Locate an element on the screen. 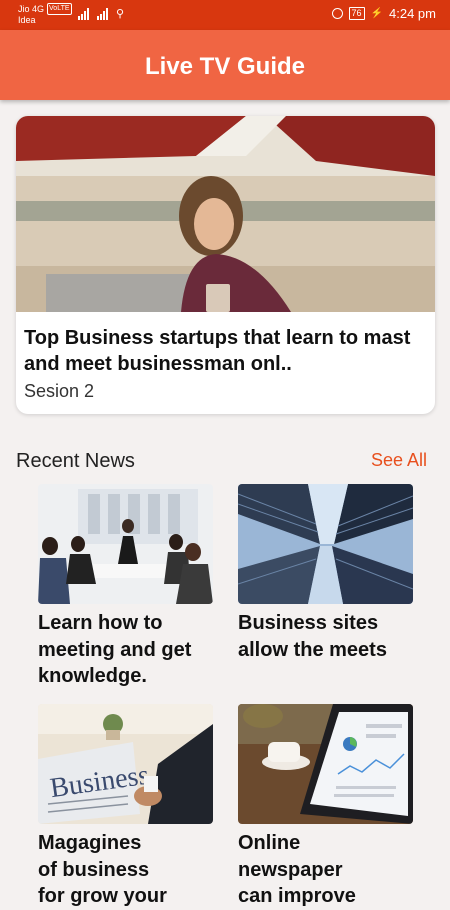  battery-icon: 76 is located at coordinates (356, 13).